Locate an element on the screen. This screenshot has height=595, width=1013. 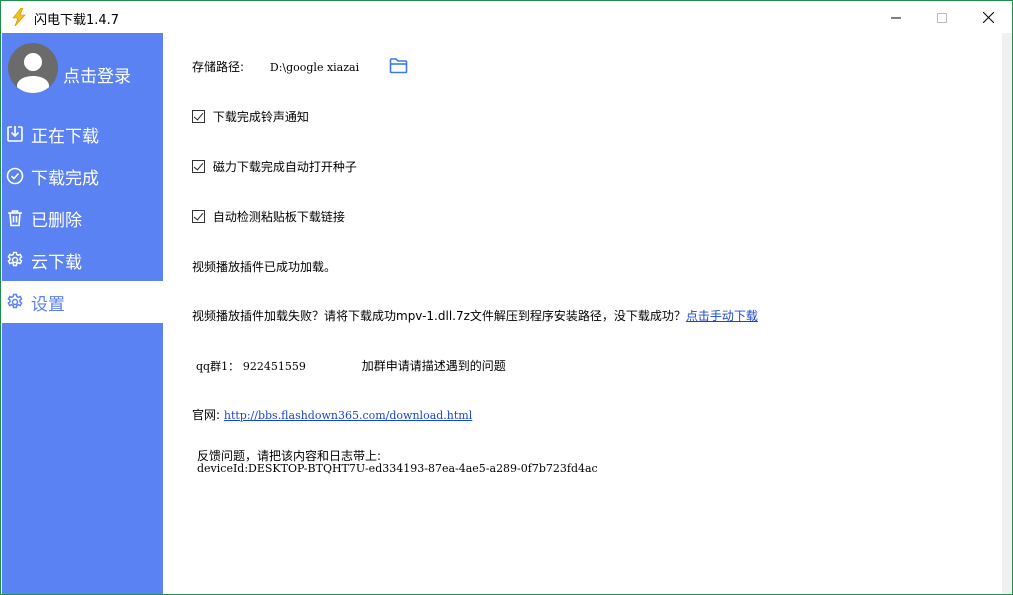
option-open-torrent: 磁力下载完成自动打开种子 is located at coordinates (274, 166).